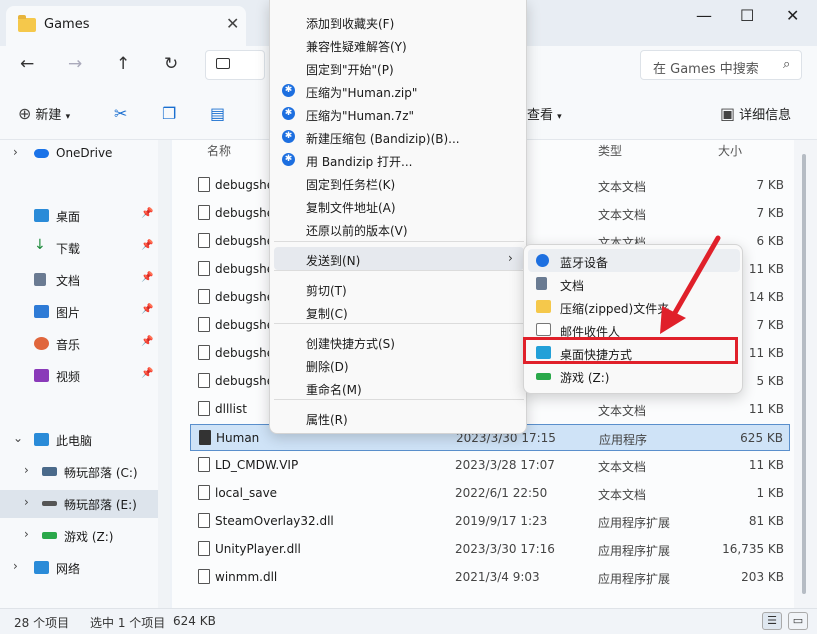 This screenshot has width=817, height=634. I want to click on refresh-button: ↻, so click(171, 64).